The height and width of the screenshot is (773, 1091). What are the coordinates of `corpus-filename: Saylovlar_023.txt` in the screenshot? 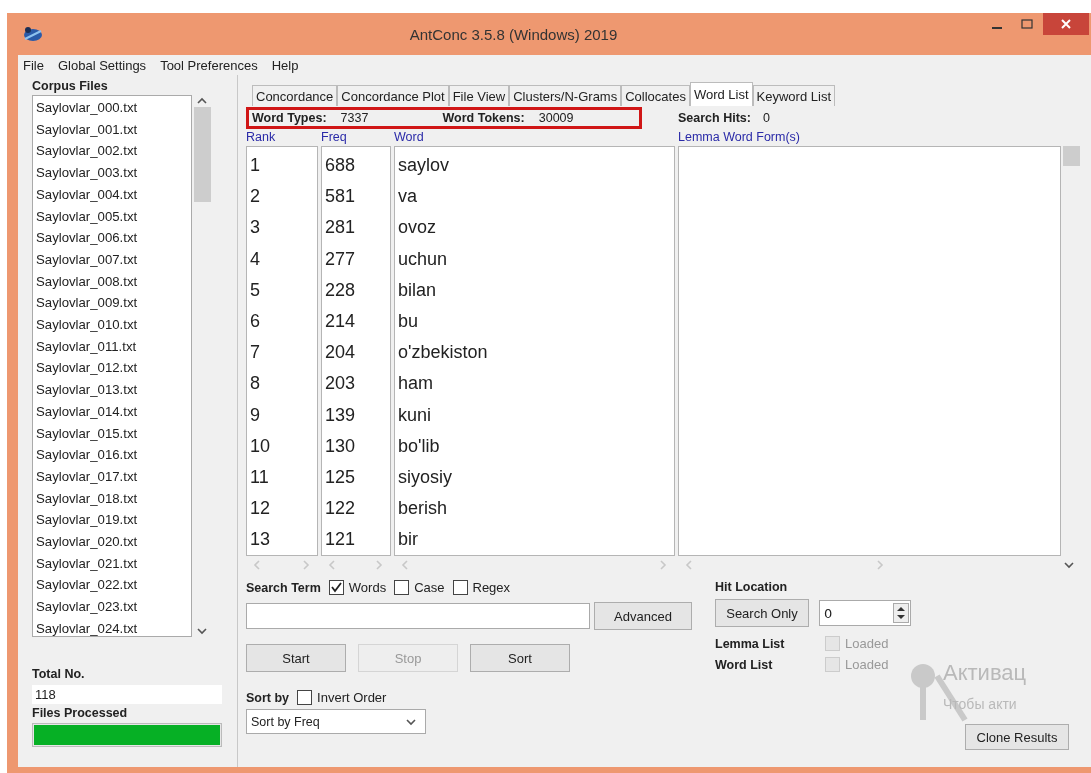 It's located at (112, 607).